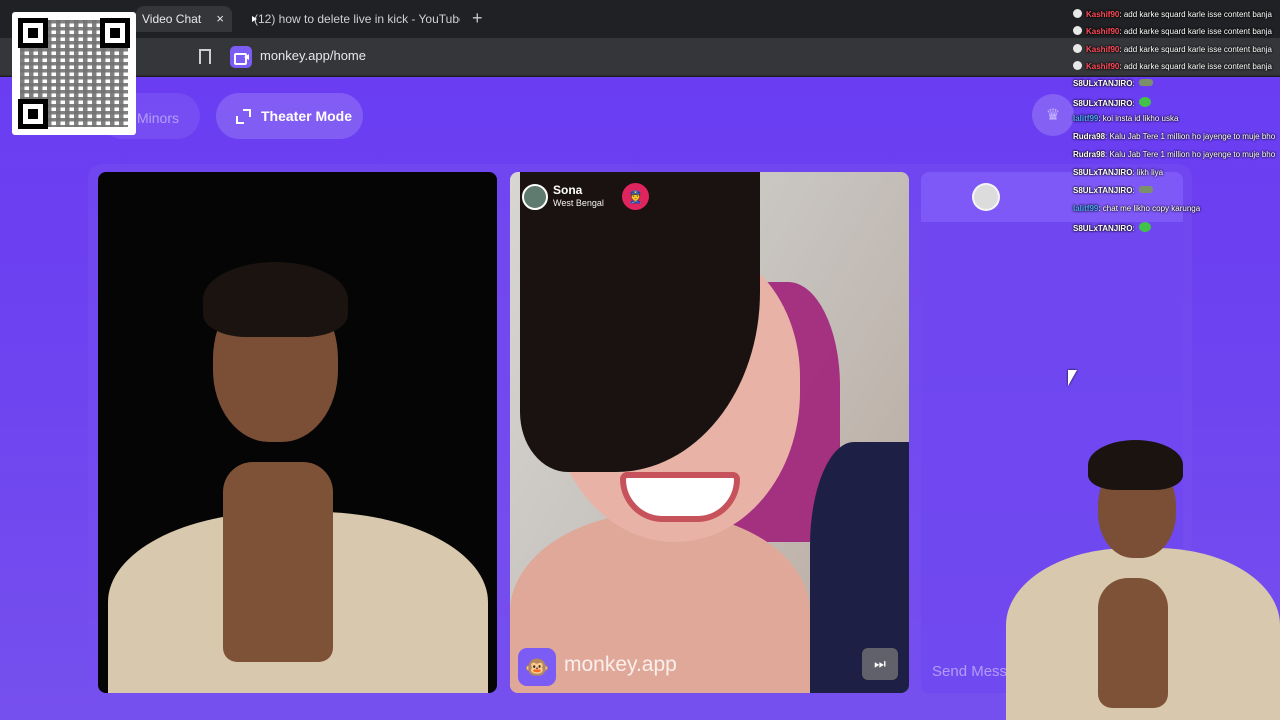 This screenshot has width=1280, height=720. What do you see at coordinates (1140, 118) in the screenshot?
I see `stream-chat-message: koi insta id likho uska` at bounding box center [1140, 118].